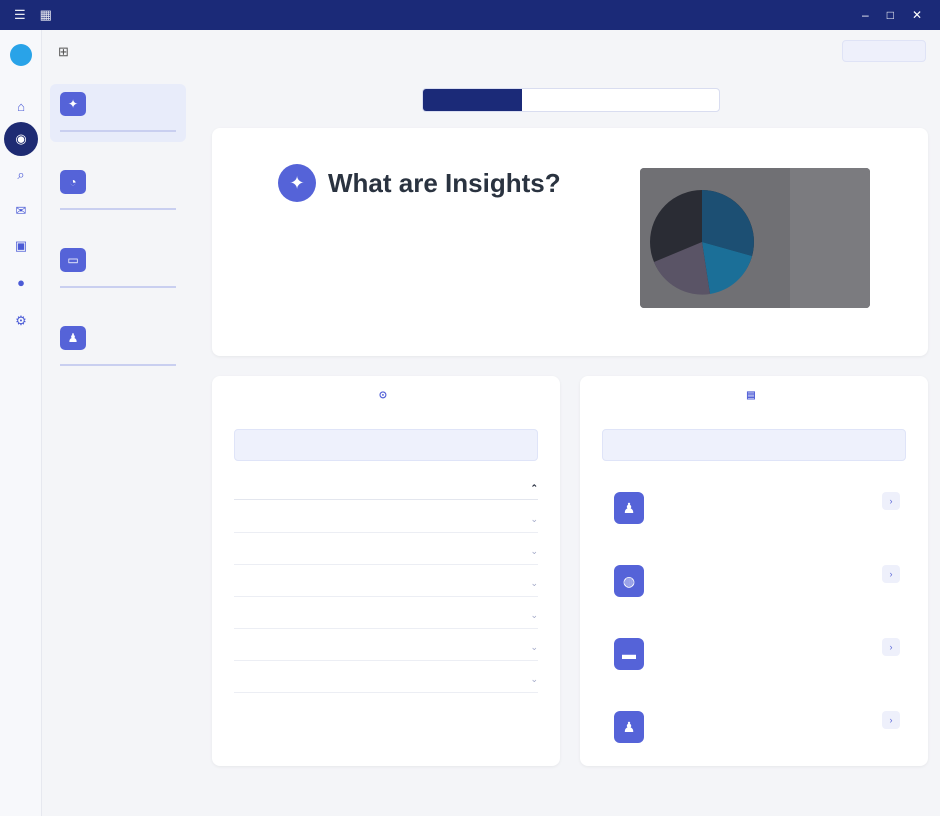 Image resolution: width=940 pixels, height=816 pixels. Describe the element at coordinates (21, 283) in the screenshot. I see `user-icon: ●` at that location.